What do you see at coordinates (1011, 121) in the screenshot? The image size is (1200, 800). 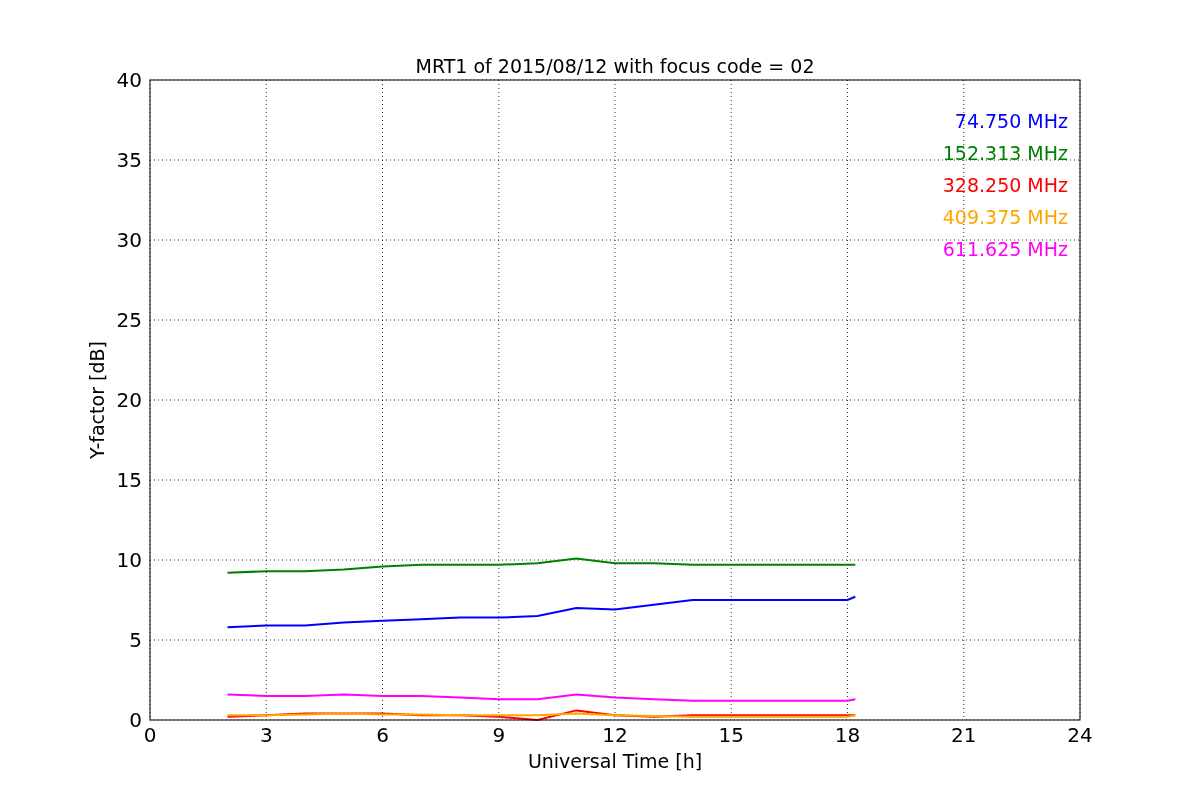 I see `legend-label: 74.750 MHz` at bounding box center [1011, 121].